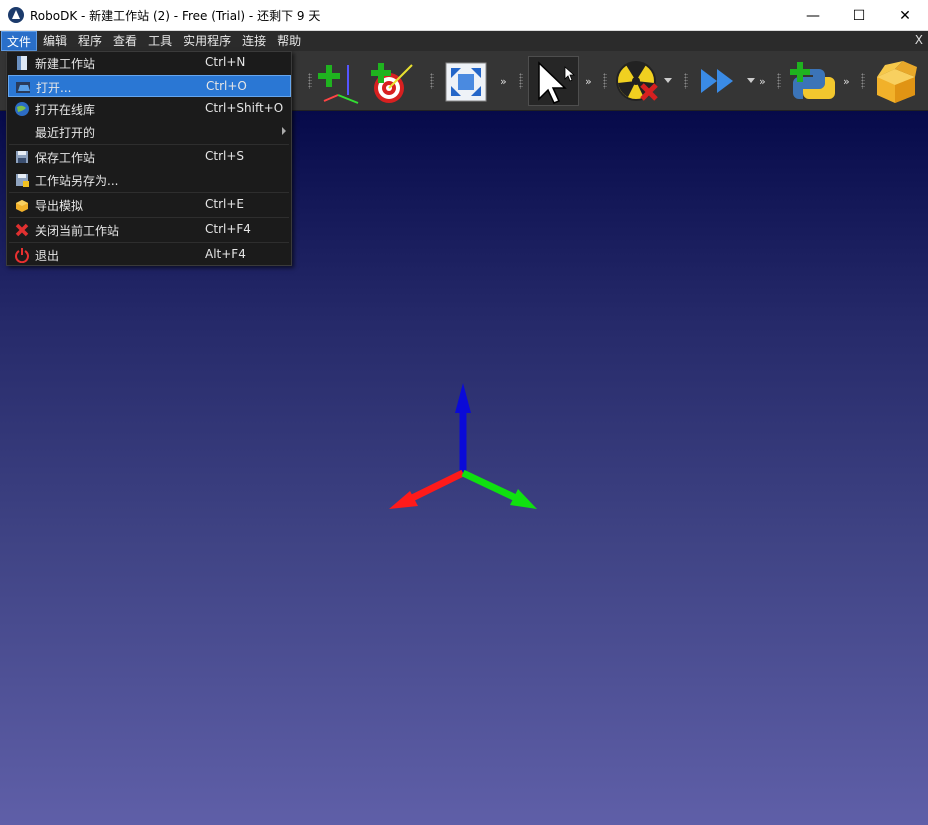 The image size is (928, 825). Describe the element at coordinates (65, 158) in the screenshot. I see `menu-item-label: 保存工作站` at that location.